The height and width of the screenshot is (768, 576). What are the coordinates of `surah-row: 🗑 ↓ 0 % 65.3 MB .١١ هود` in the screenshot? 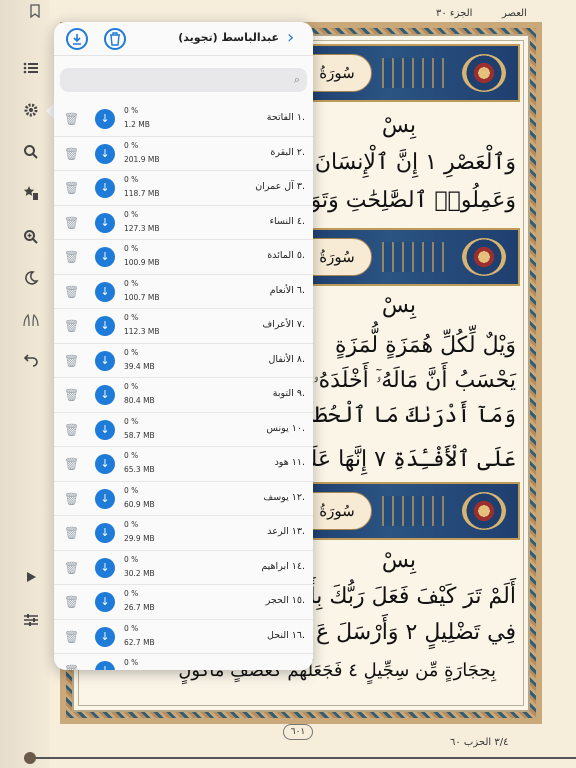 It's located at (183, 464).